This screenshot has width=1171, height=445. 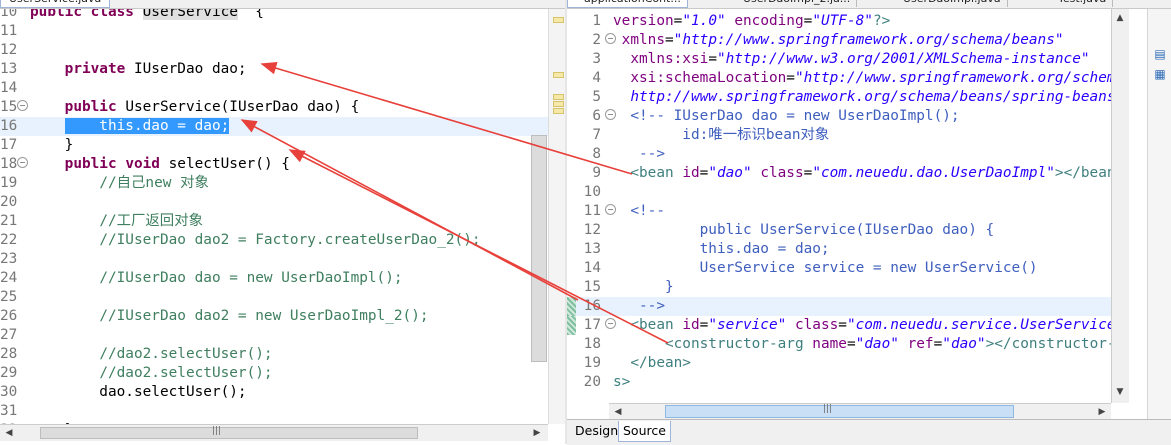 What do you see at coordinates (274, 297) in the screenshot?
I see `code-line: 25` at bounding box center [274, 297].